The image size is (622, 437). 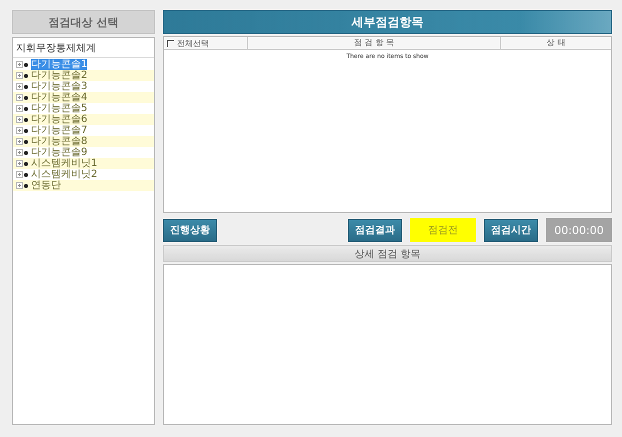 I want to click on tree-row: 시스템케비닛1, so click(x=83, y=163).